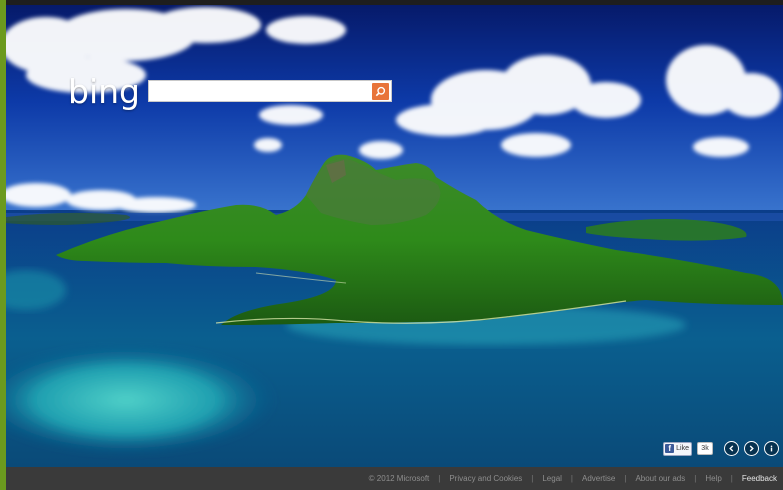 Image resolution: width=783 pixels, height=490 pixels. I want to click on search-box, so click(270, 91).